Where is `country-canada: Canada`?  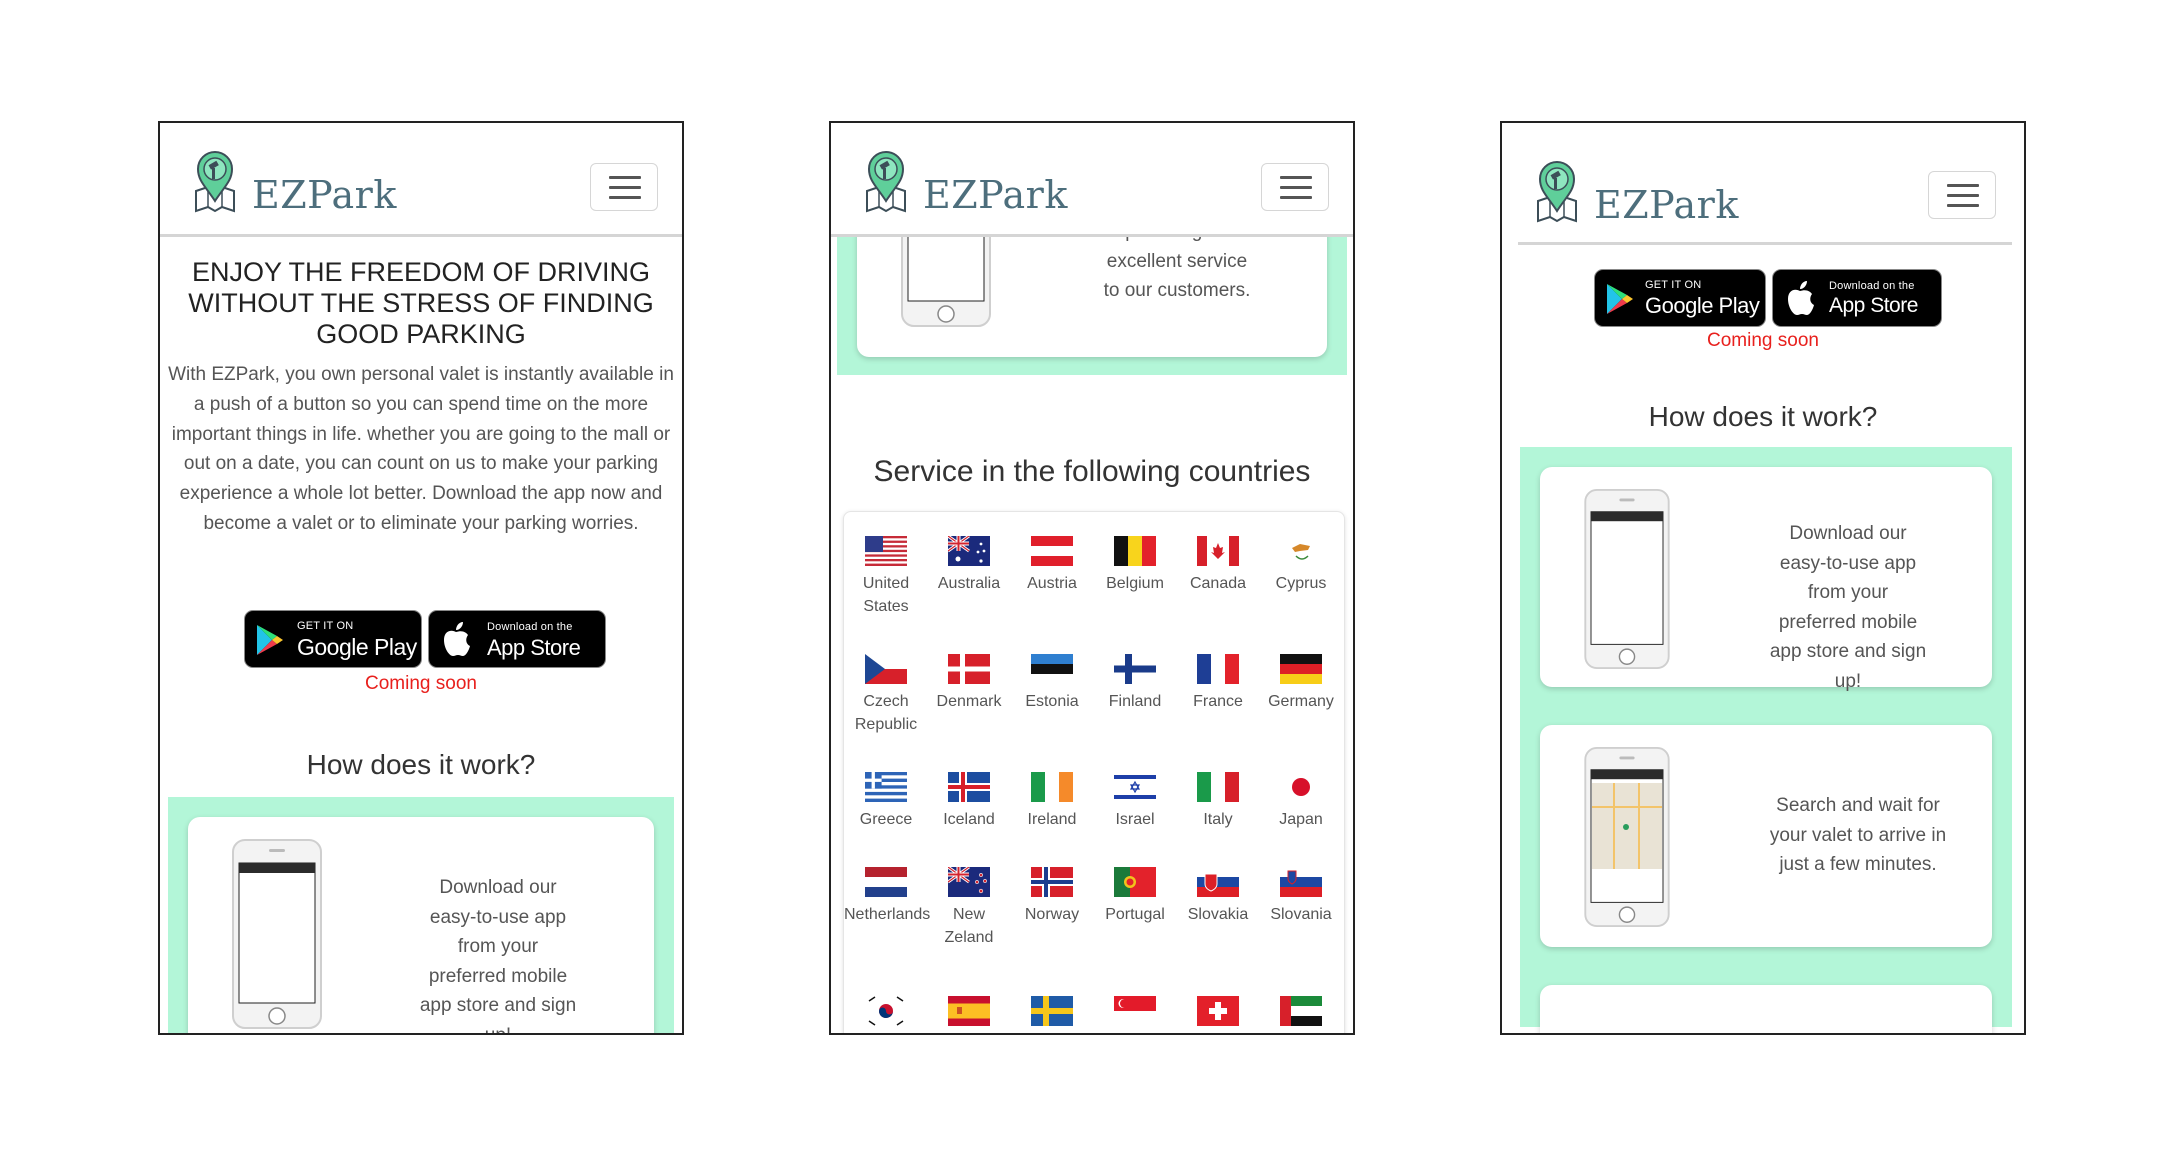 country-canada: Canada is located at coordinates (1218, 565).